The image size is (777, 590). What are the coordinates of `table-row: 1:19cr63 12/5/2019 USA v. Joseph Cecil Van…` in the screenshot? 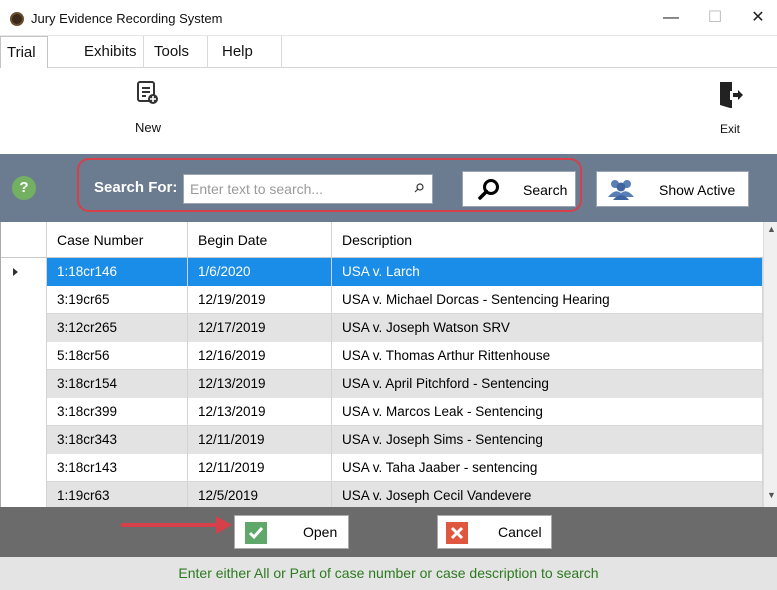 It's located at (382, 494).